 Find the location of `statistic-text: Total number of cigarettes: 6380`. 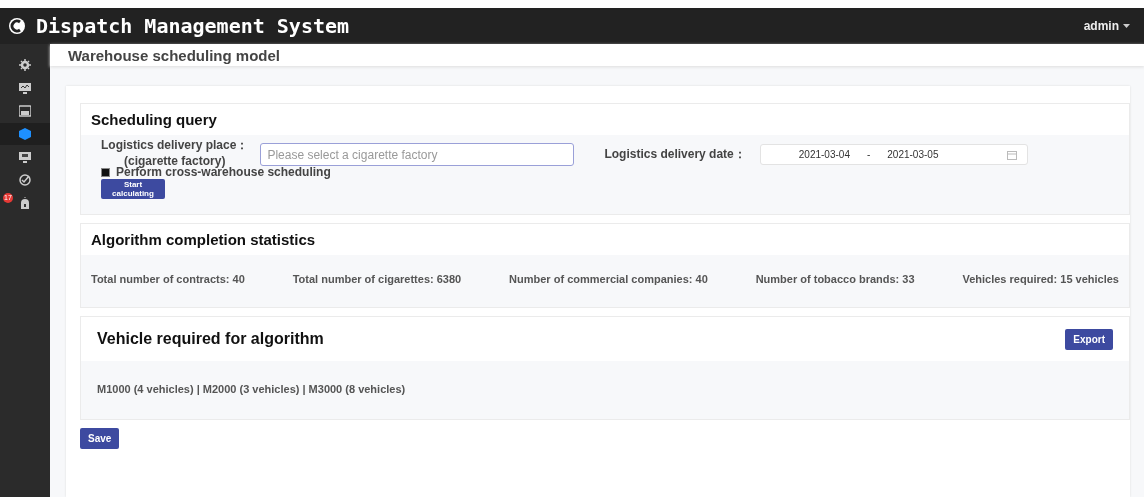

statistic-text: Total number of cigarettes: 6380 is located at coordinates (377, 279).